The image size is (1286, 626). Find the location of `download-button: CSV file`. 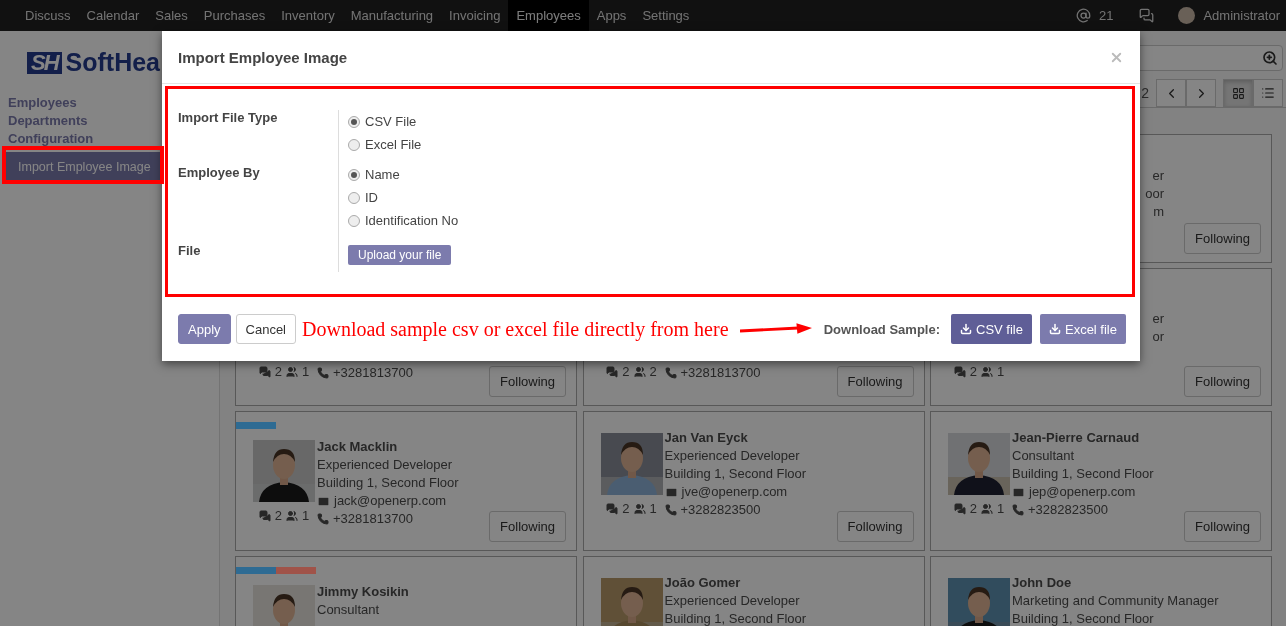

download-button: CSV file is located at coordinates (991, 329).